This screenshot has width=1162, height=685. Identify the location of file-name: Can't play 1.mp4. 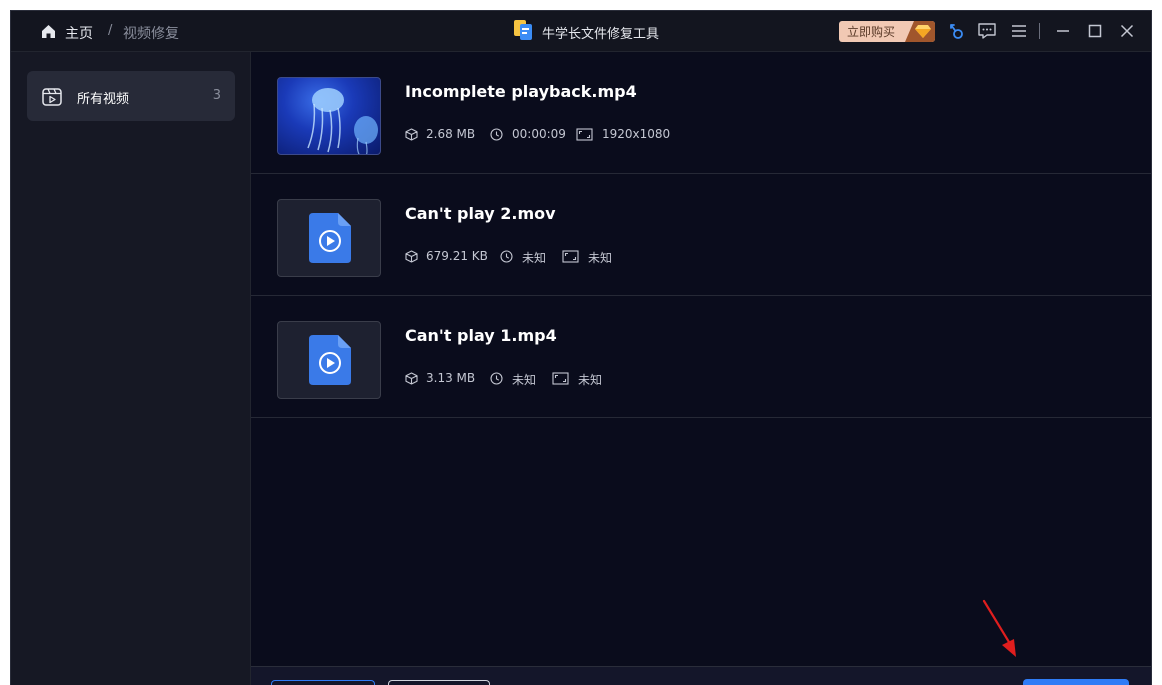
(481, 335).